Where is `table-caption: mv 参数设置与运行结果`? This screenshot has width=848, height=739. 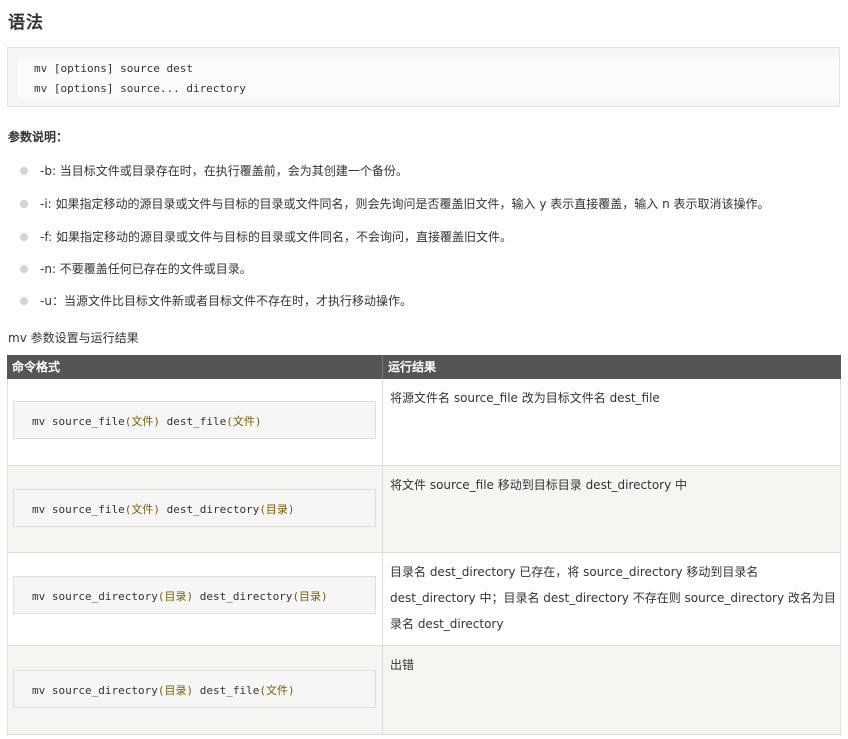
table-caption: mv 参数设置与运行结果 is located at coordinates (73, 338).